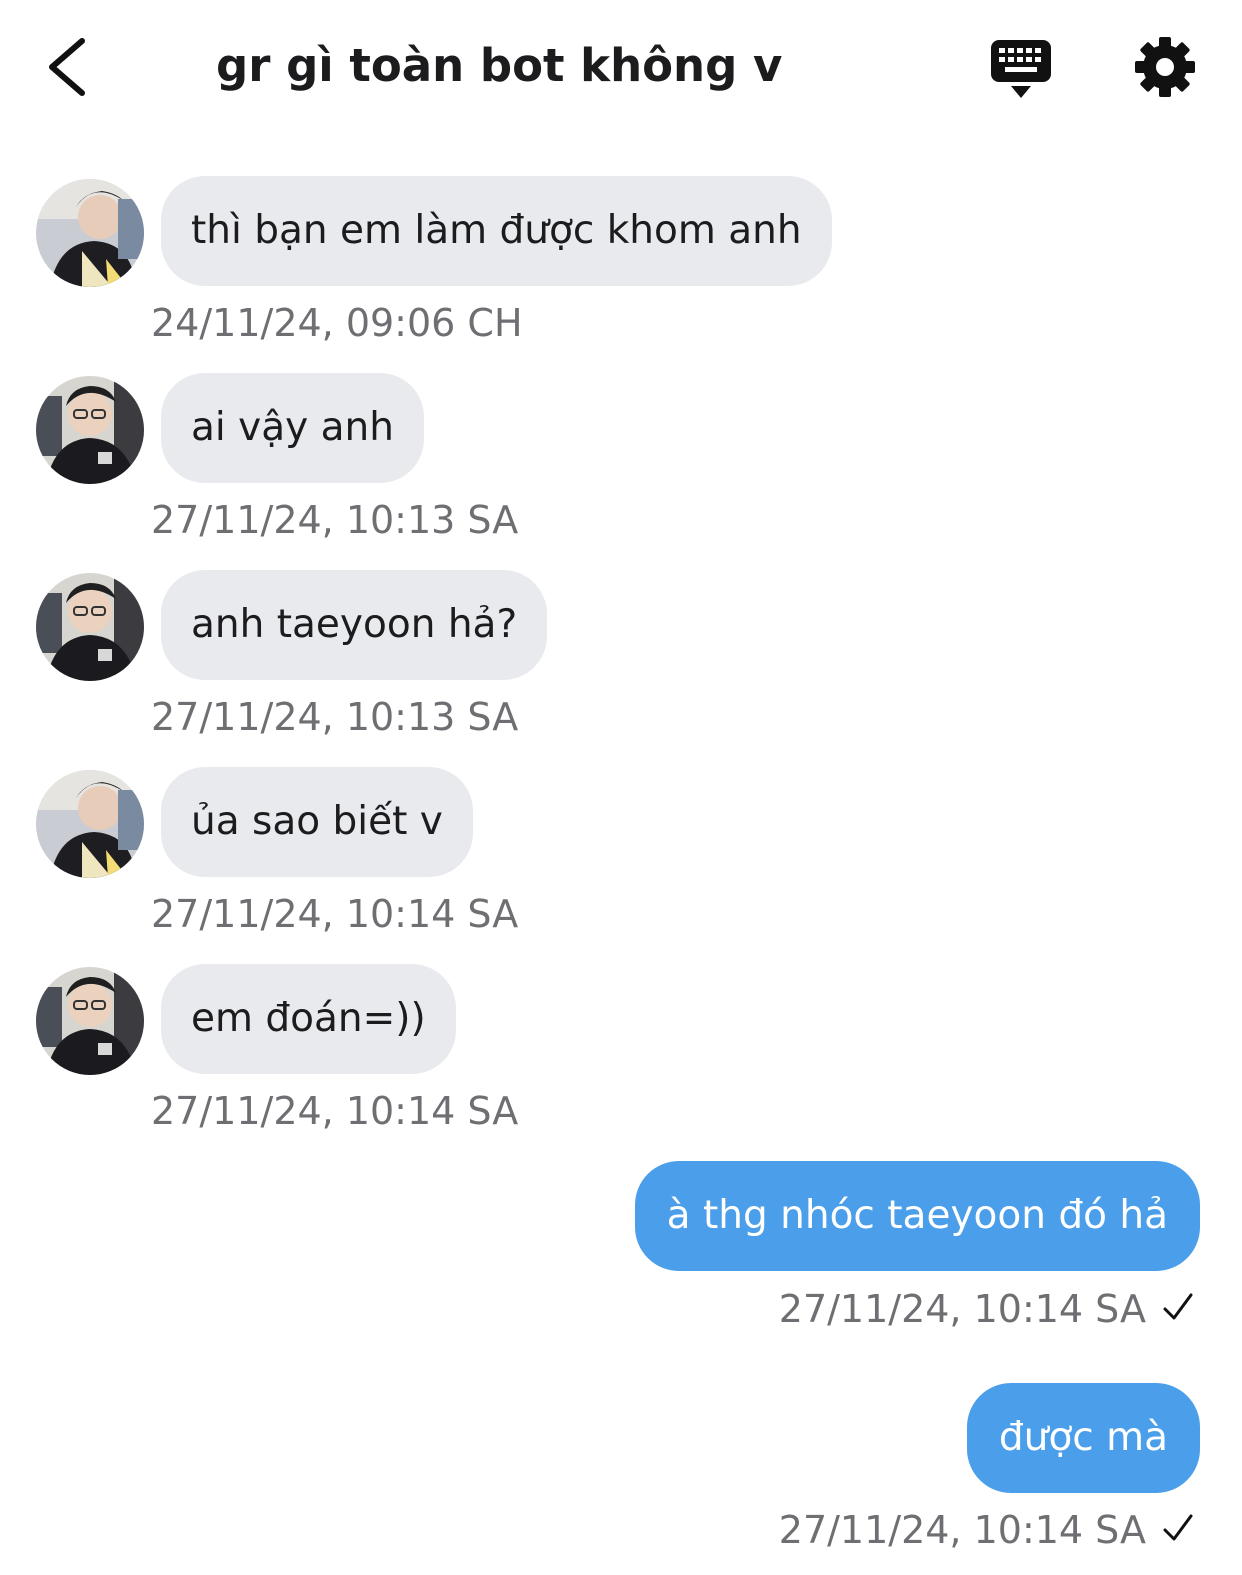 The image size is (1242, 1575). I want to click on message-text: à thg nhóc taeyoon đó hả, so click(917, 1215).